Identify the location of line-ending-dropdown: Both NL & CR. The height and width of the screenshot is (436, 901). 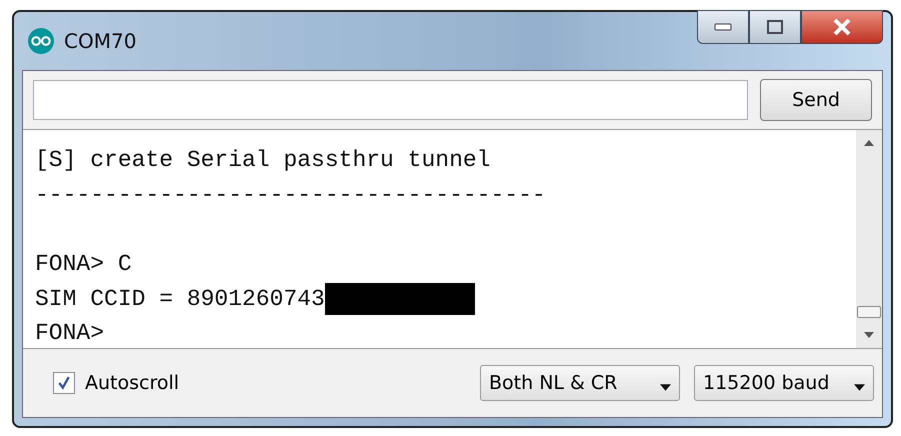
(580, 383).